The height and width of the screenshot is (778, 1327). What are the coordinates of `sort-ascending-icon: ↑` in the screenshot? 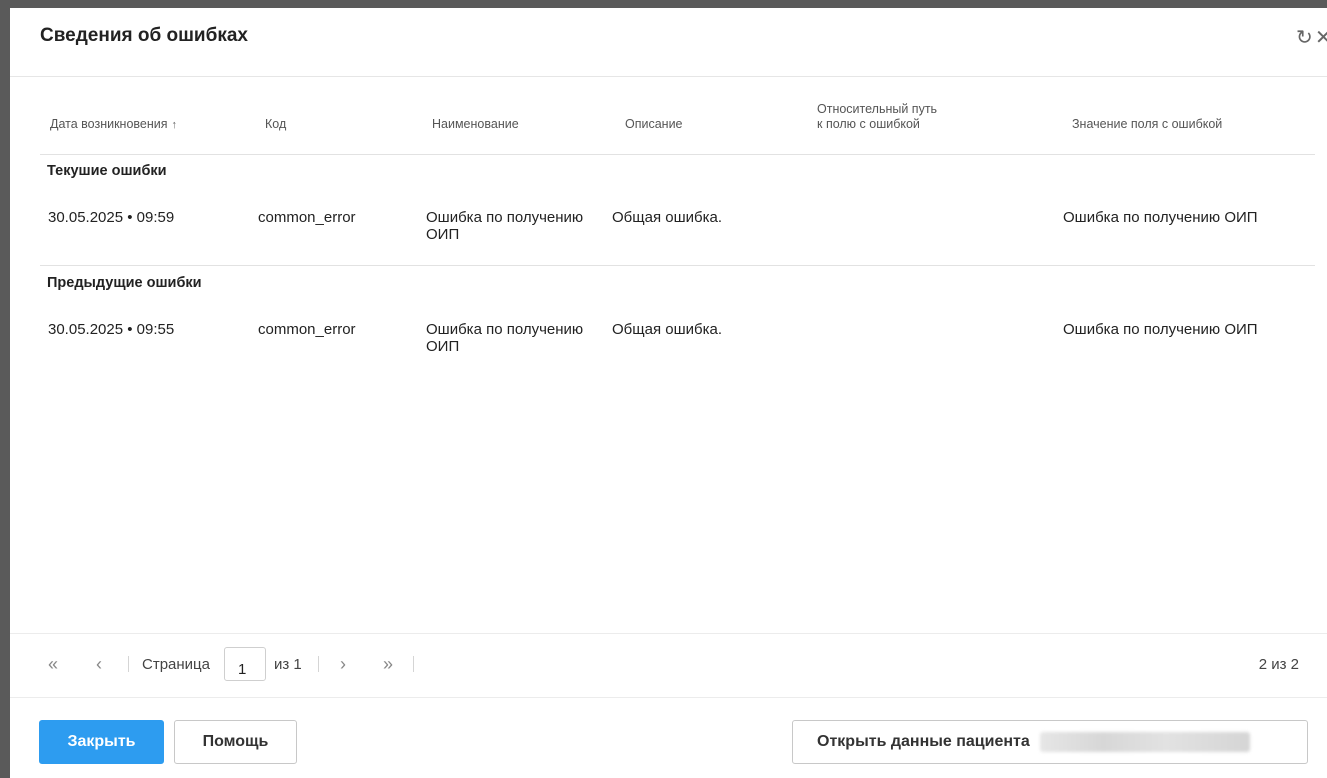 It's located at (174, 125).